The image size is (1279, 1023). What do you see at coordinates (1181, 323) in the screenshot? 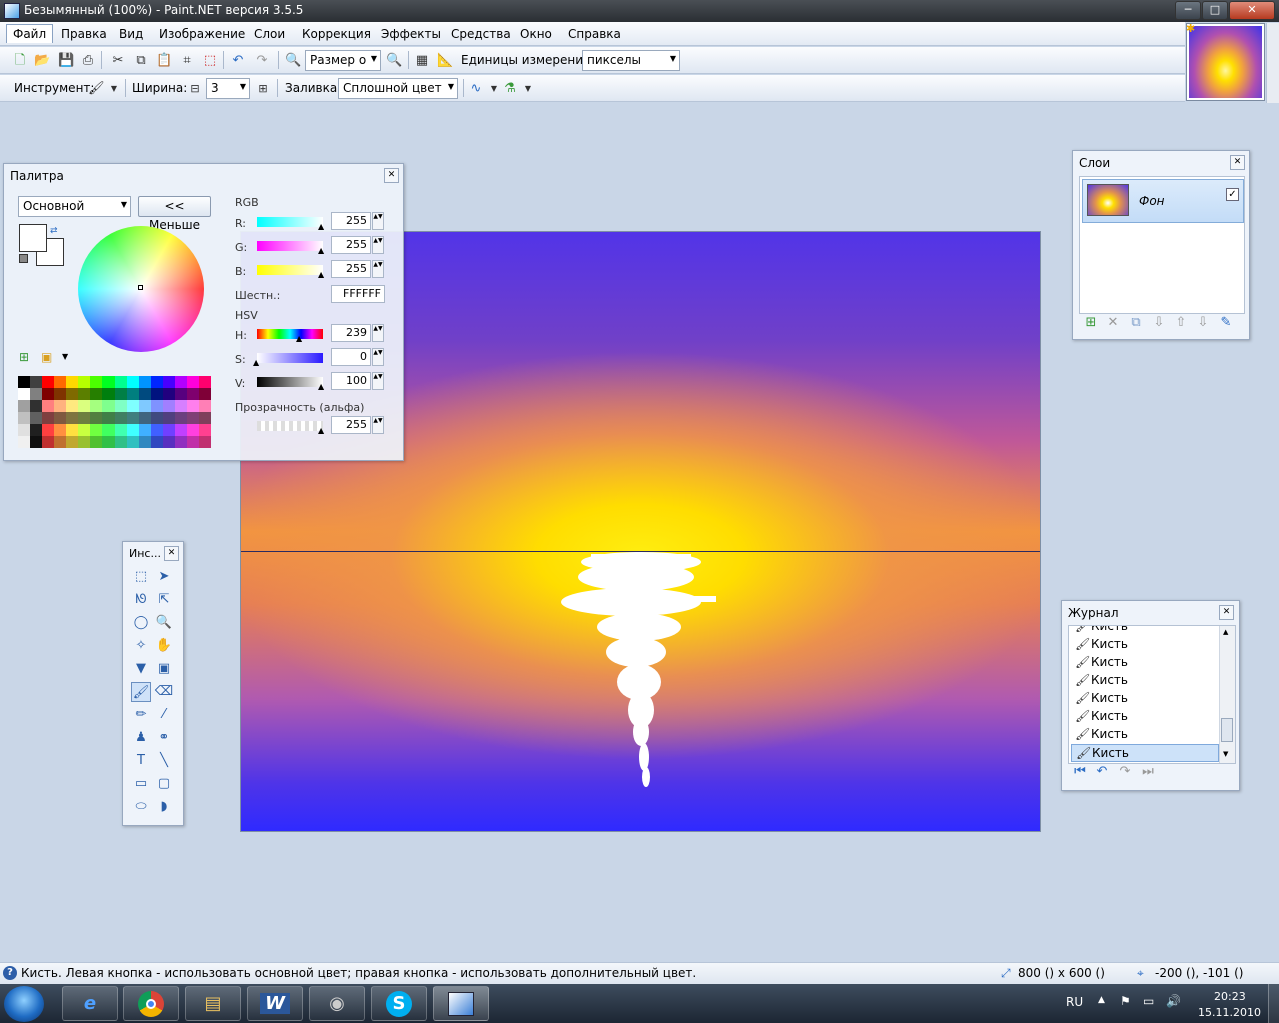
I see `move-layer-up-icon: ⇧` at bounding box center [1181, 323].